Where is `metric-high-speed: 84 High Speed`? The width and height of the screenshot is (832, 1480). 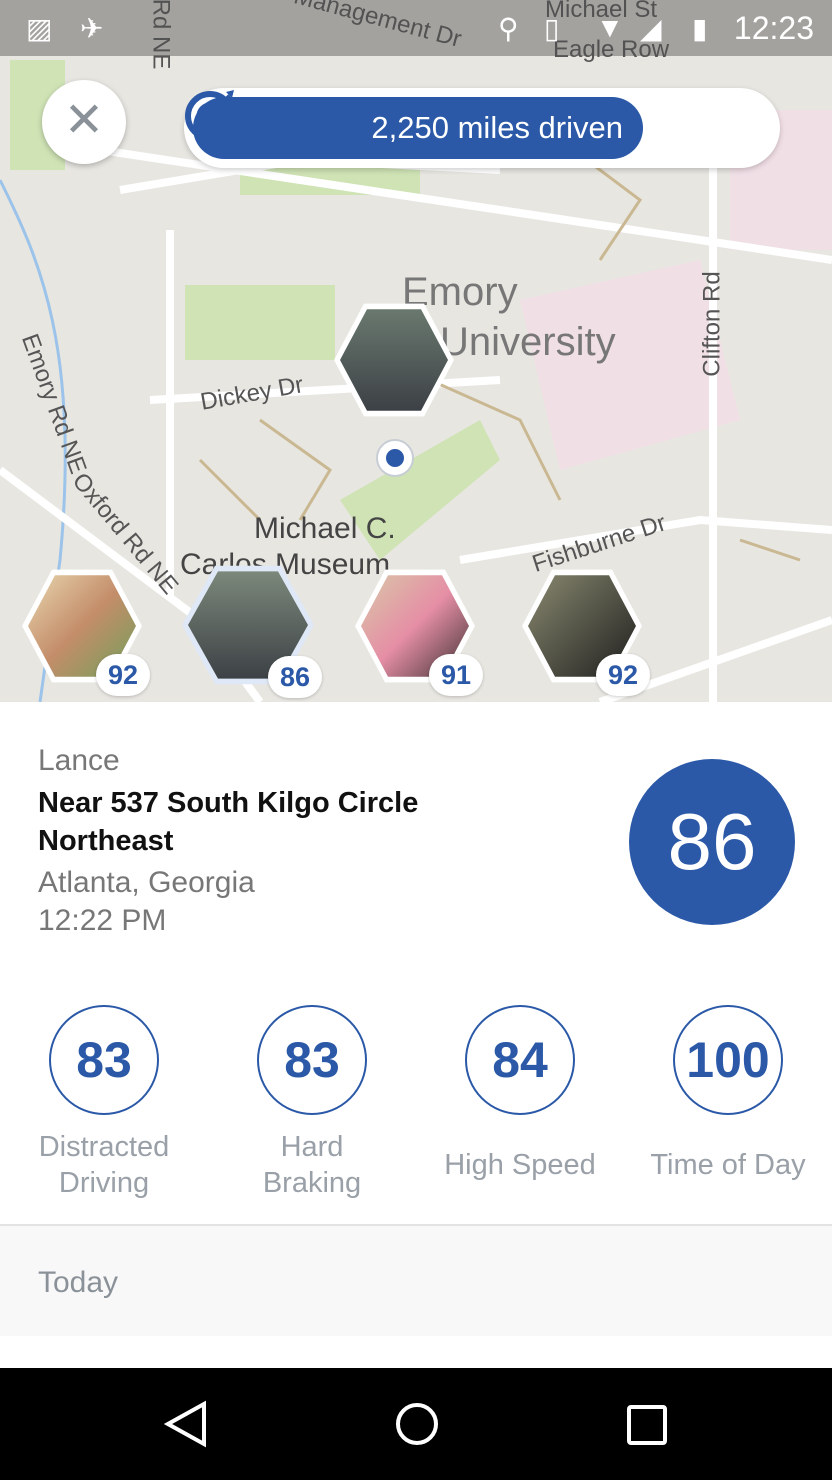
metric-high-speed: 84 High Speed is located at coordinates (520, 1103).